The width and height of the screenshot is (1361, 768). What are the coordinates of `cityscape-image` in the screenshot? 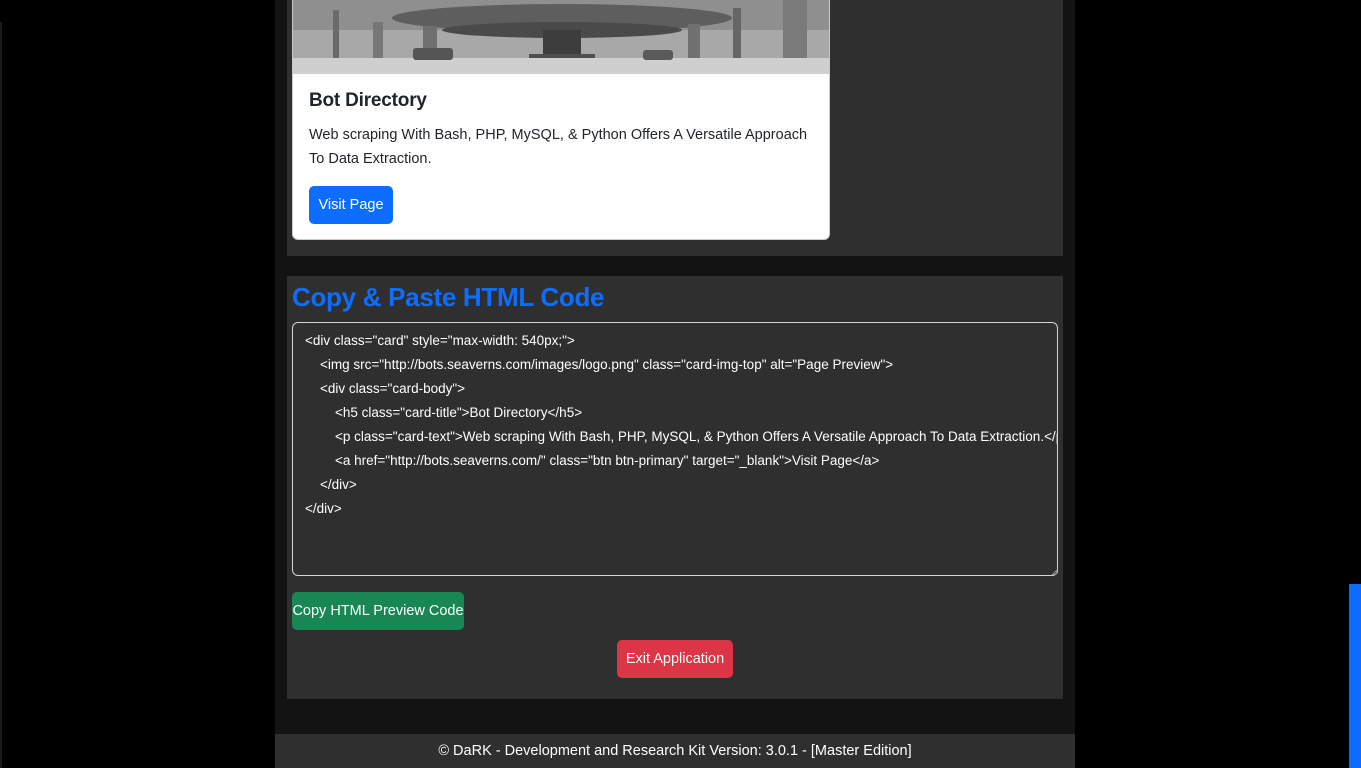 It's located at (561, 37).